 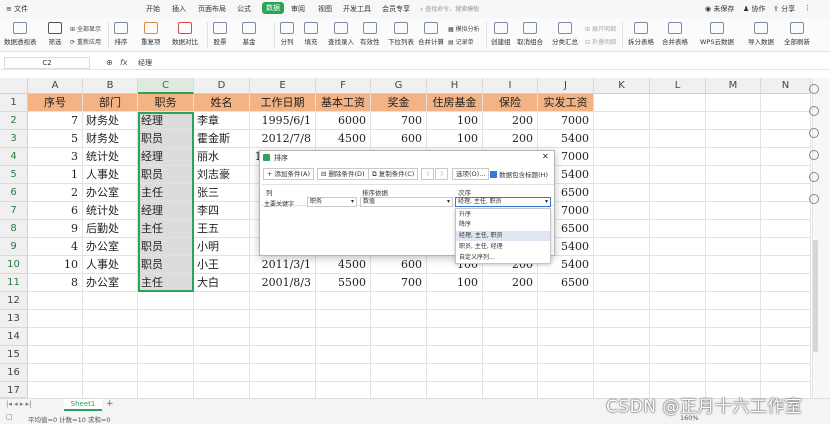 I want to click on table-cell: 7000, so click(x=566, y=121).